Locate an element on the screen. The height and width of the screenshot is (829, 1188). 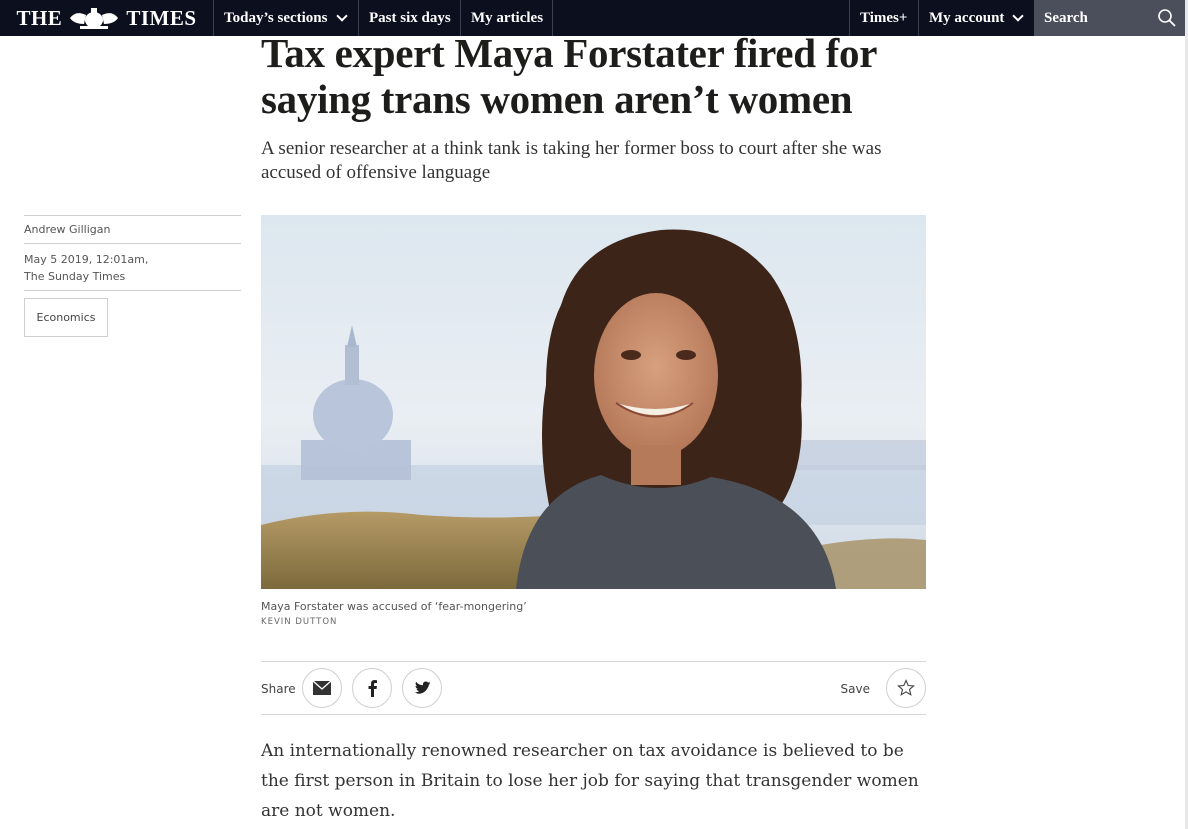
share-email-button is located at coordinates (322, 688).